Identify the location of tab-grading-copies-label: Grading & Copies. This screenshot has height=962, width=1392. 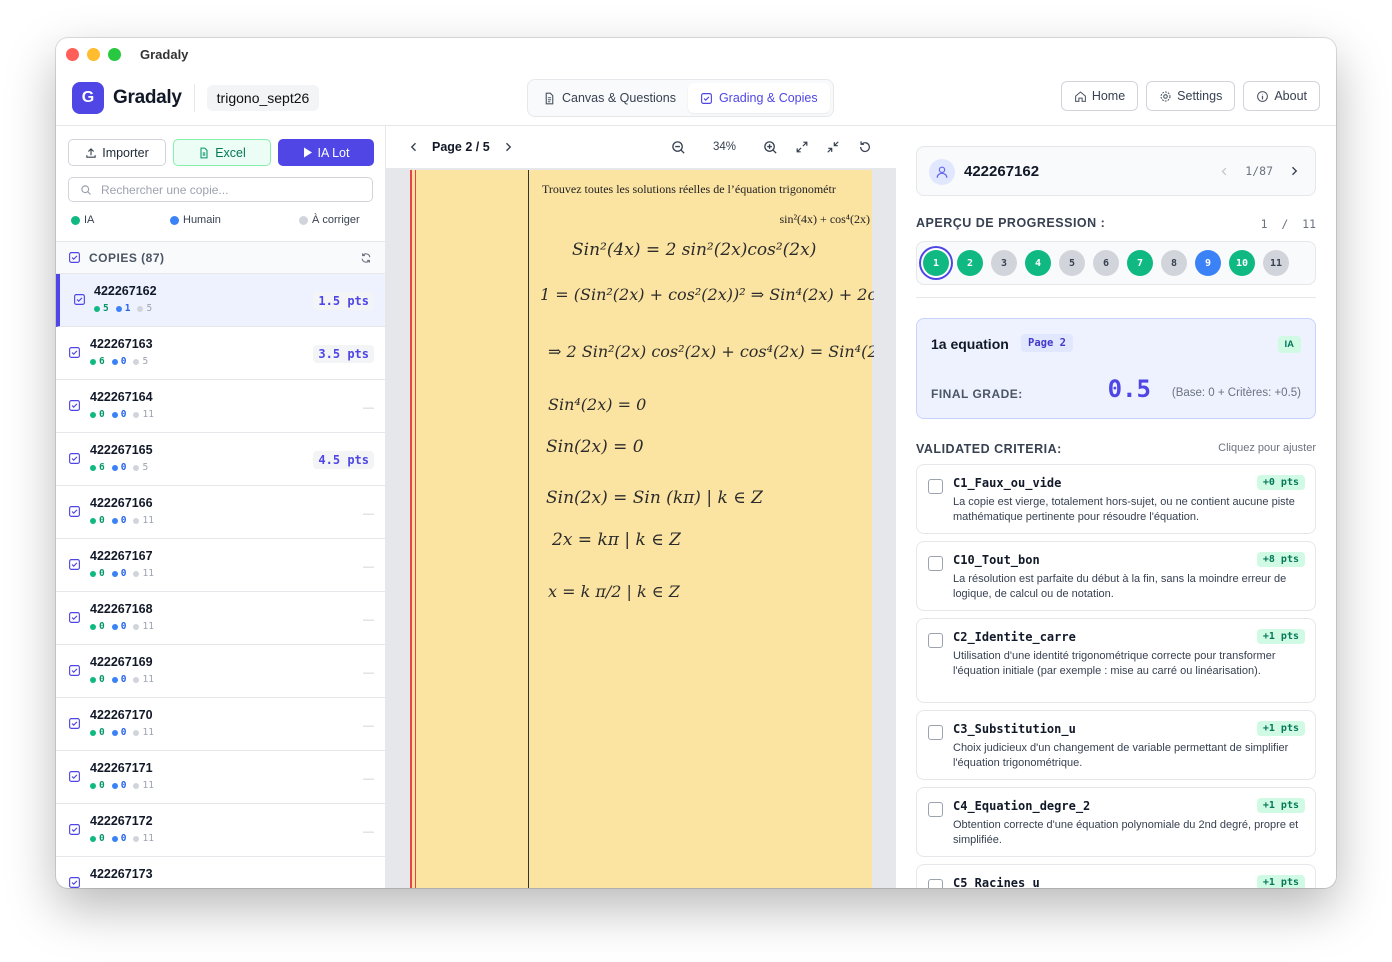
(768, 98).